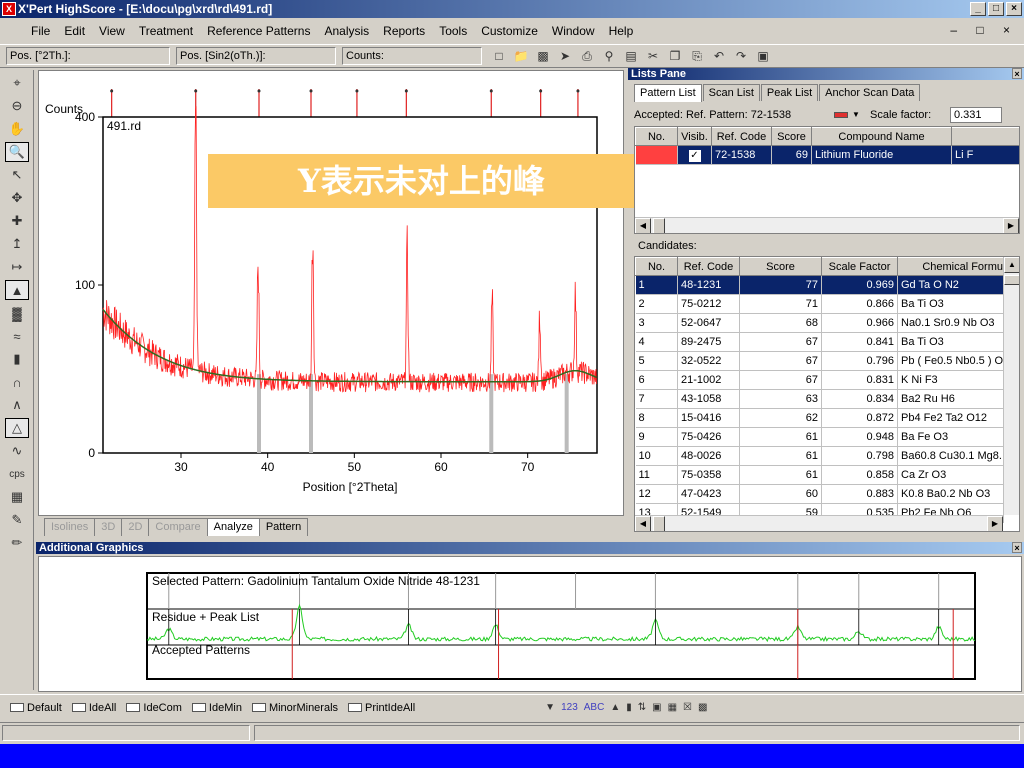 This screenshot has width=1024, height=768. Describe the element at coordinates (565, 56) in the screenshot. I see `import-icon: ➤` at that location.